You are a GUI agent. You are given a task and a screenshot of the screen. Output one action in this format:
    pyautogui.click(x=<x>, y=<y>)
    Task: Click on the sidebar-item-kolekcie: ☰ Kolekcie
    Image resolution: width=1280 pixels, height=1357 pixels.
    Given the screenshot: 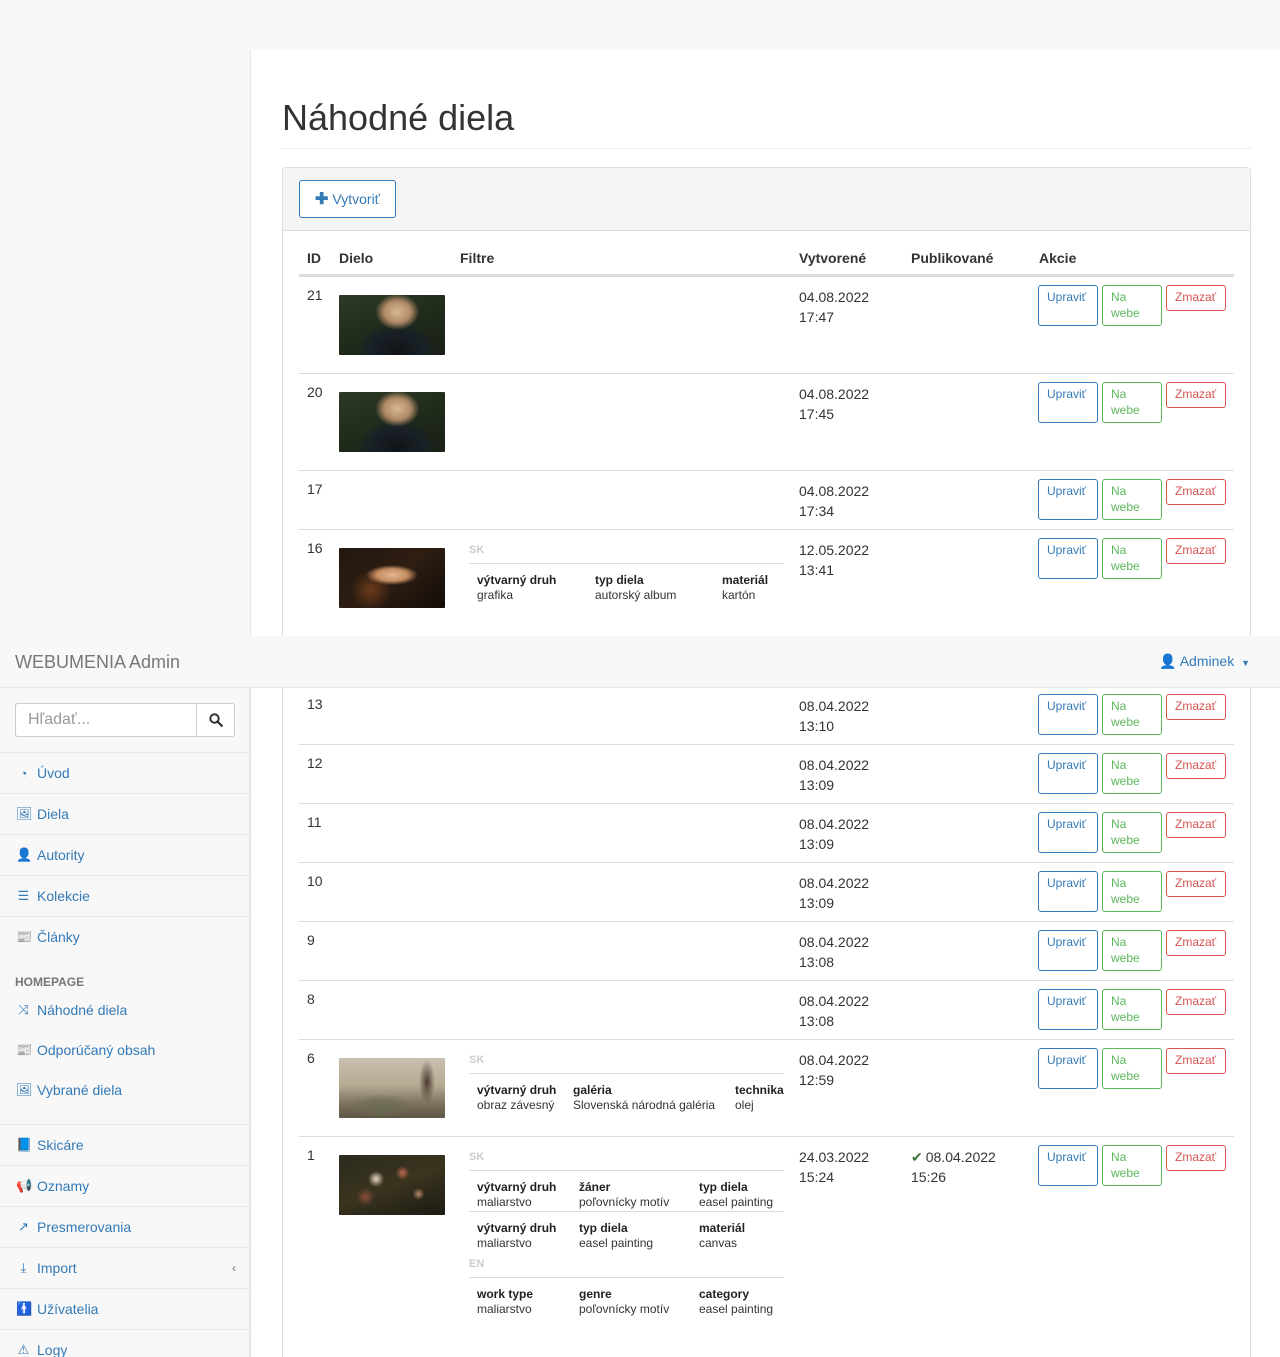 What is the action you would take?
    pyautogui.click(x=125, y=895)
    